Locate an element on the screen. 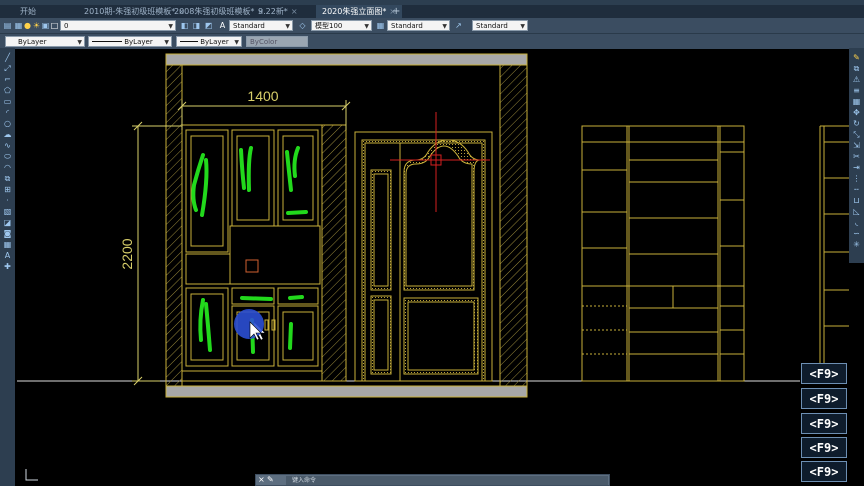 The height and width of the screenshot is (486, 864). tab-file-4: 2020朱强立面图* × is located at coordinates (359, 11).